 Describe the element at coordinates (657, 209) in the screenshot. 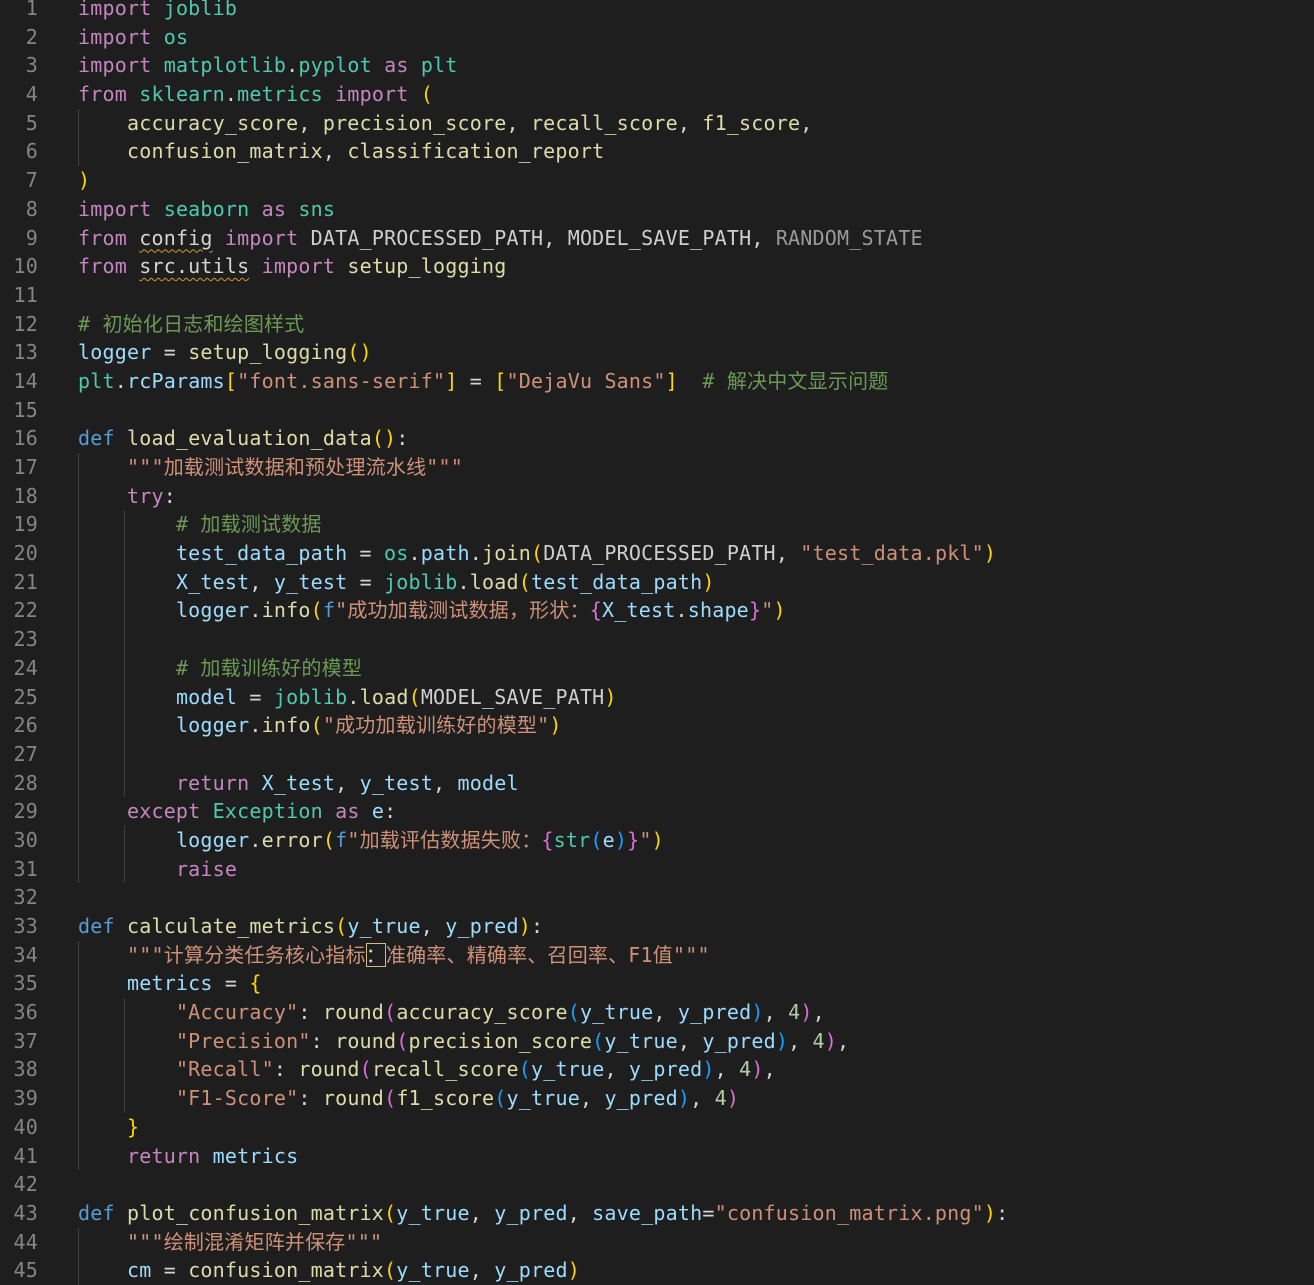

I see `code-line: 8 import seaborn as sns` at that location.